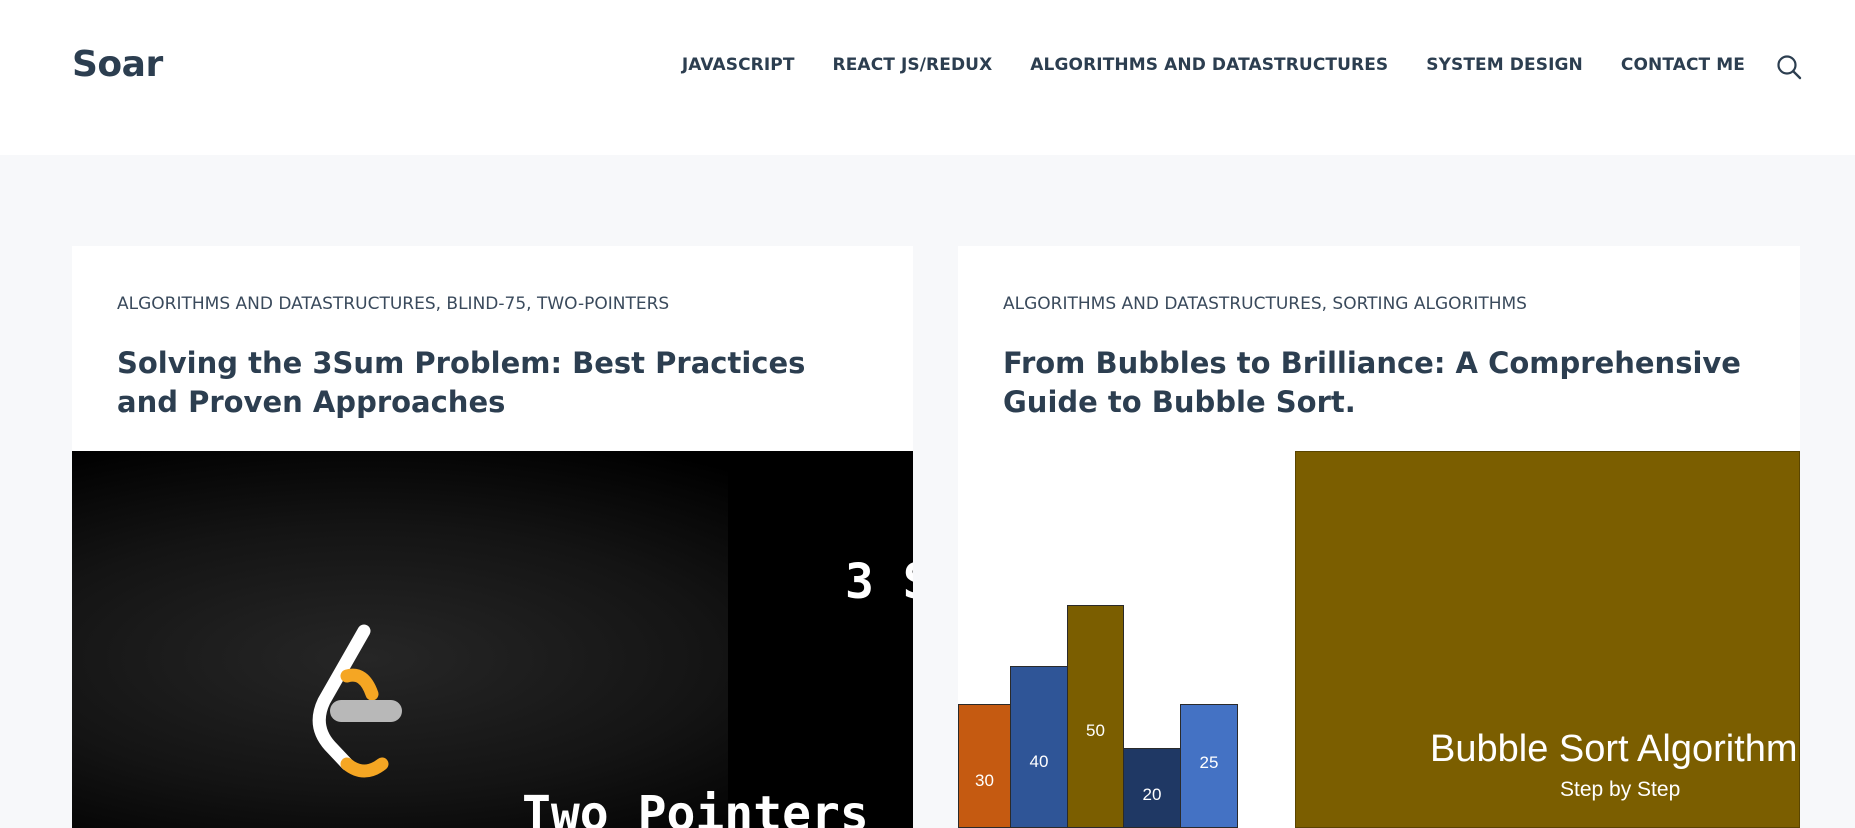 The width and height of the screenshot is (1855, 828). Describe the element at coordinates (1209, 766) in the screenshot. I see `bar-25: 25` at that location.